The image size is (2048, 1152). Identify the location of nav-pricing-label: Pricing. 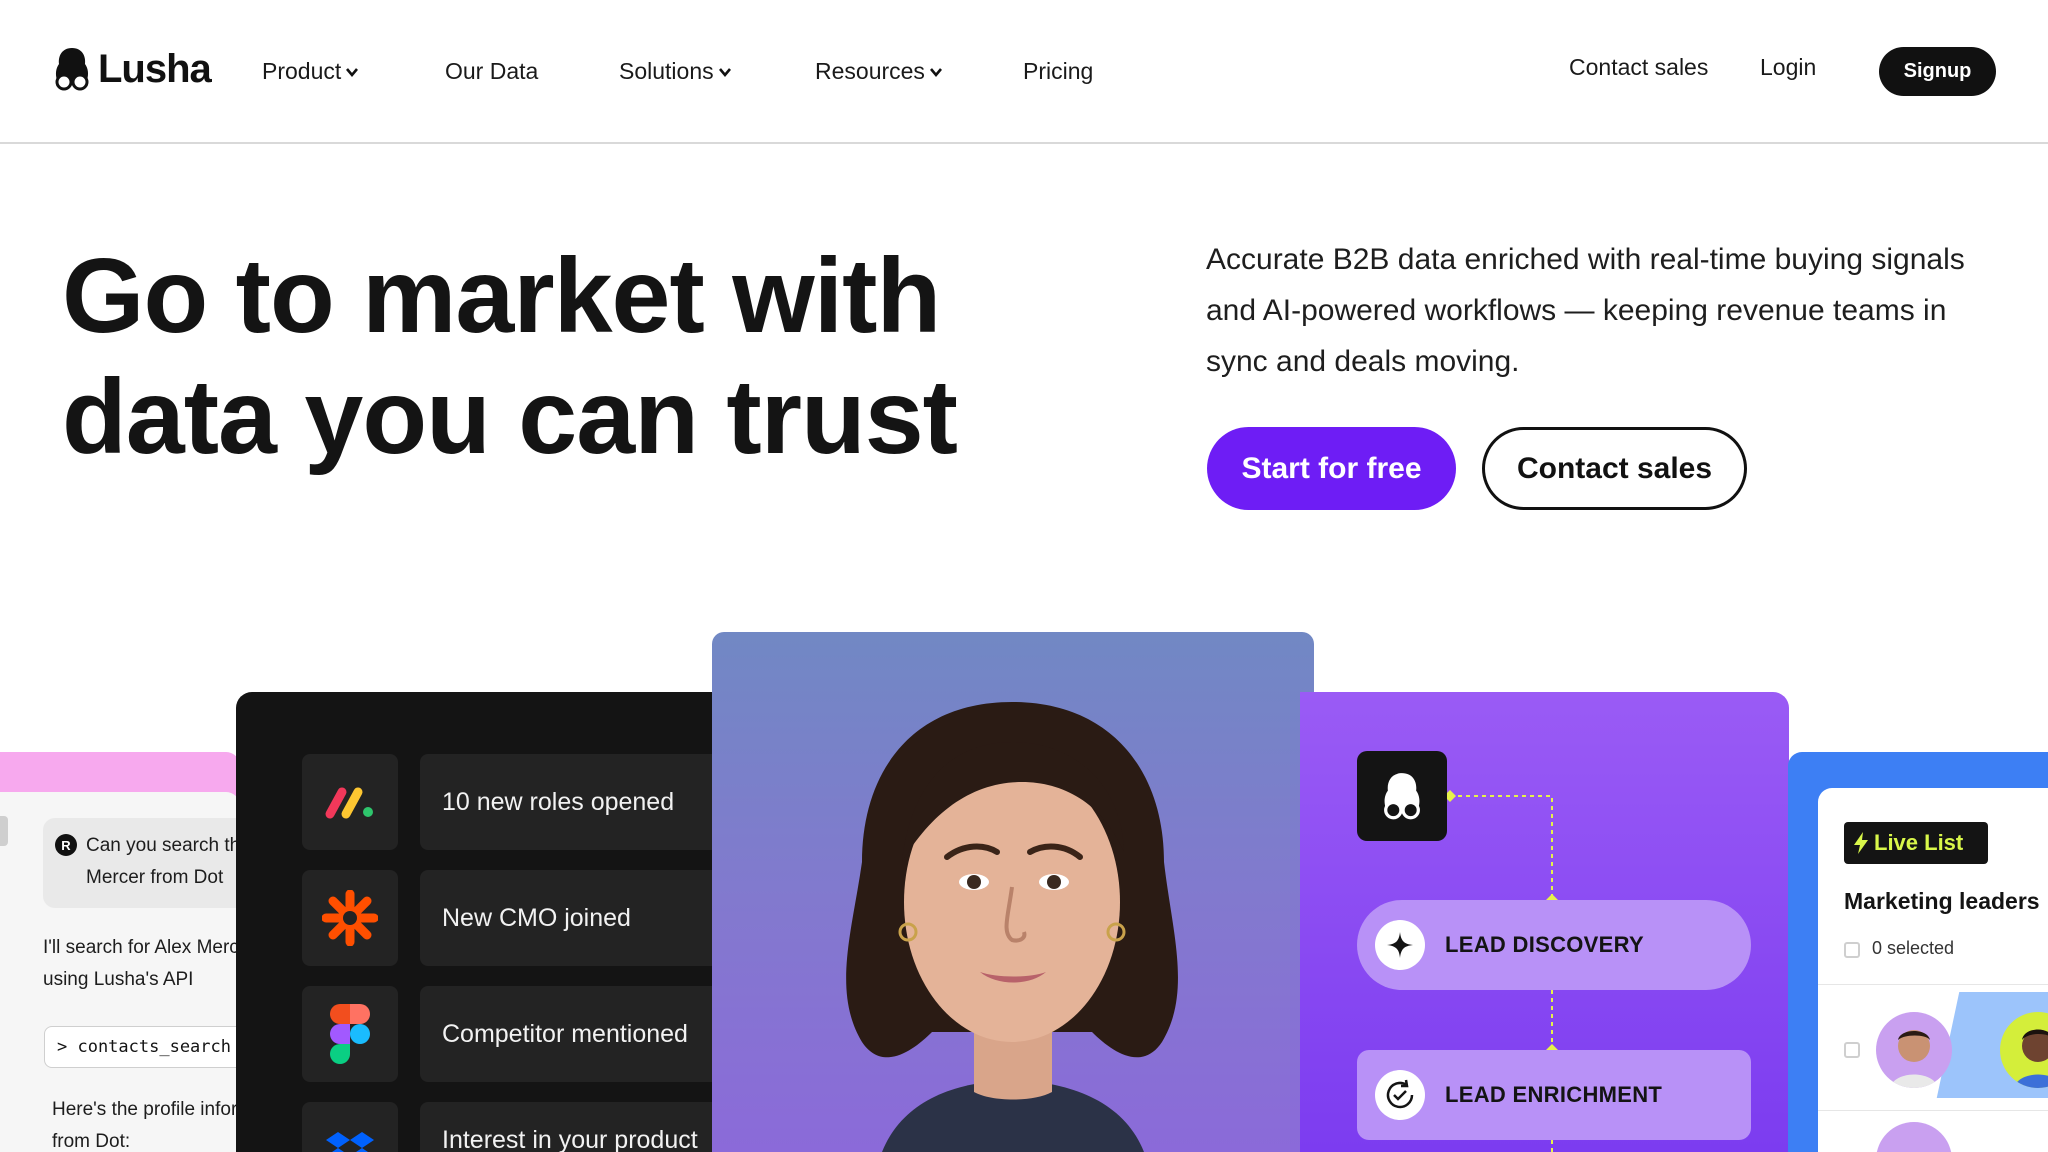
(1058, 71).